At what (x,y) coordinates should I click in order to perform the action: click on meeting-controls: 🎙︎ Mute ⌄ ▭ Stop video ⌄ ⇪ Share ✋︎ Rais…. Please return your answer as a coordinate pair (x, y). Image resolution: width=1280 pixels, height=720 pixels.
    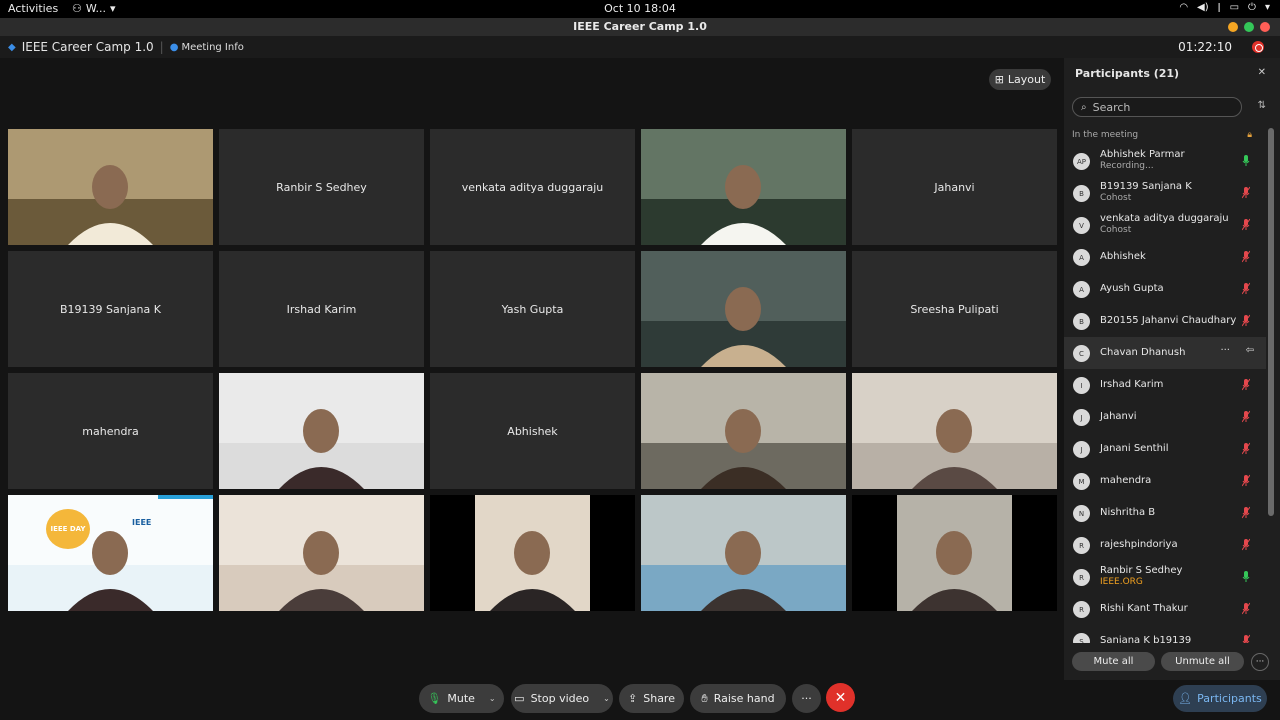
    Looking at the image, I should click on (640, 700).